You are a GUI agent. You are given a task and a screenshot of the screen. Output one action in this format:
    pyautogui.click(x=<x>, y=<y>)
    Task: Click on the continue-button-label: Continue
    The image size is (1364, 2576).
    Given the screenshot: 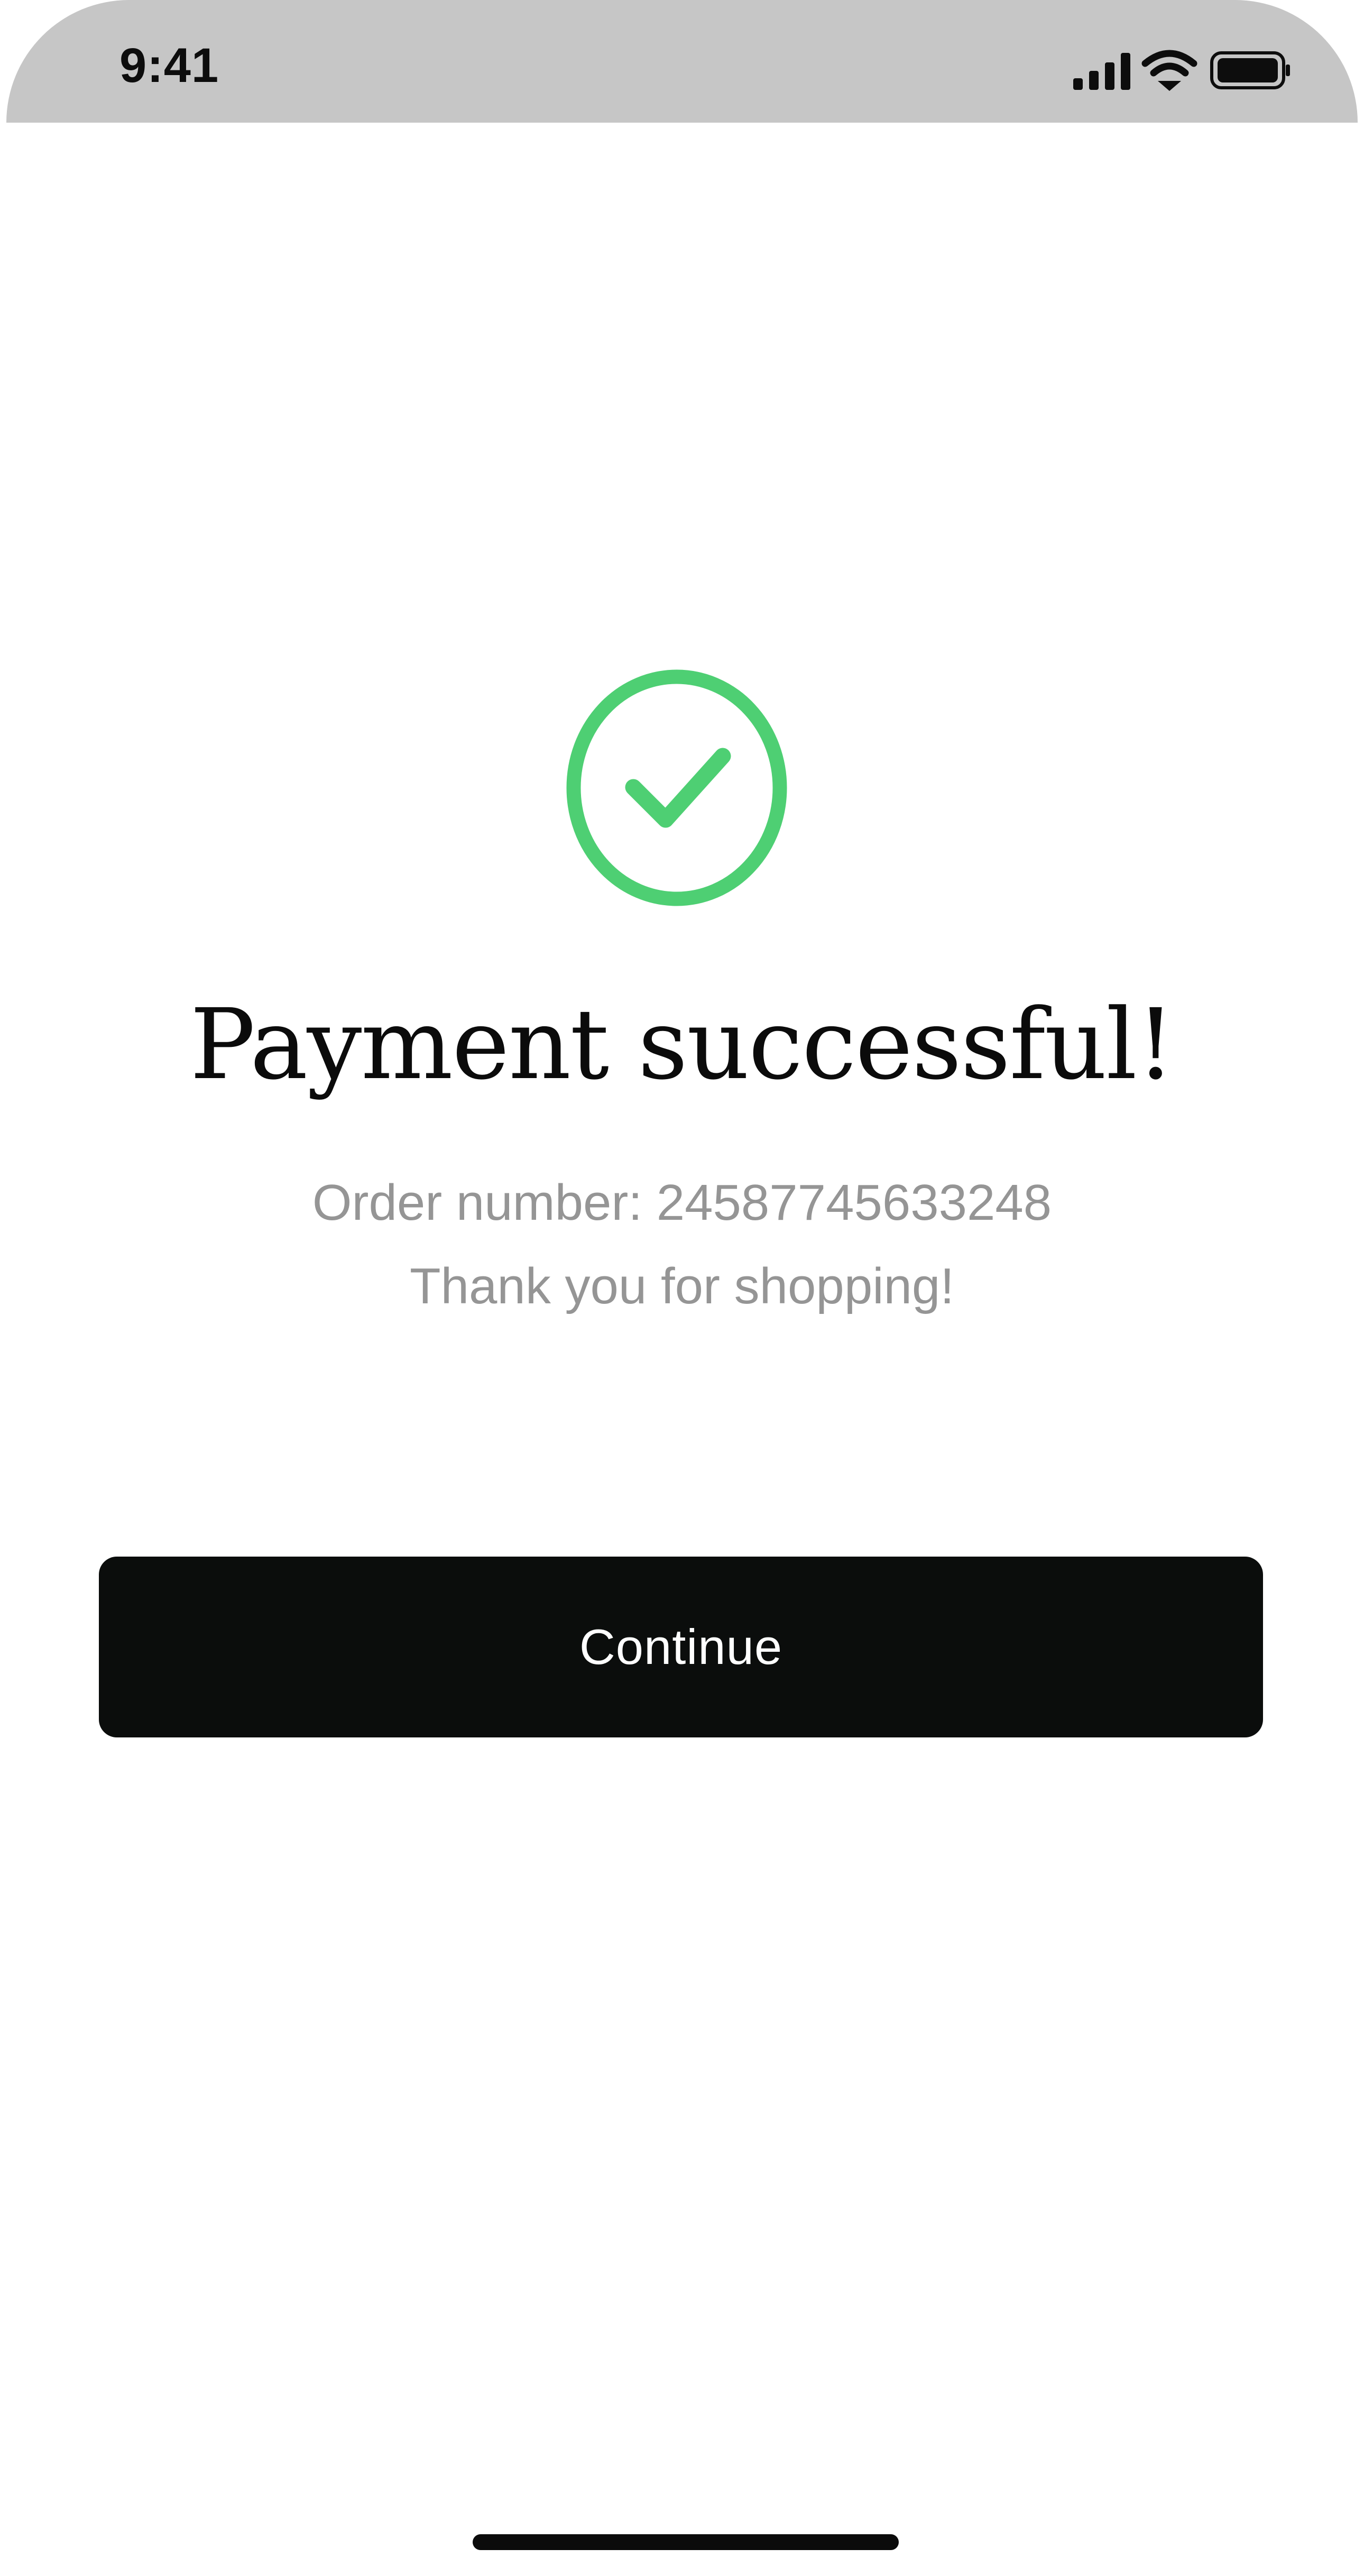 What is the action you would take?
    pyautogui.click(x=681, y=1647)
    